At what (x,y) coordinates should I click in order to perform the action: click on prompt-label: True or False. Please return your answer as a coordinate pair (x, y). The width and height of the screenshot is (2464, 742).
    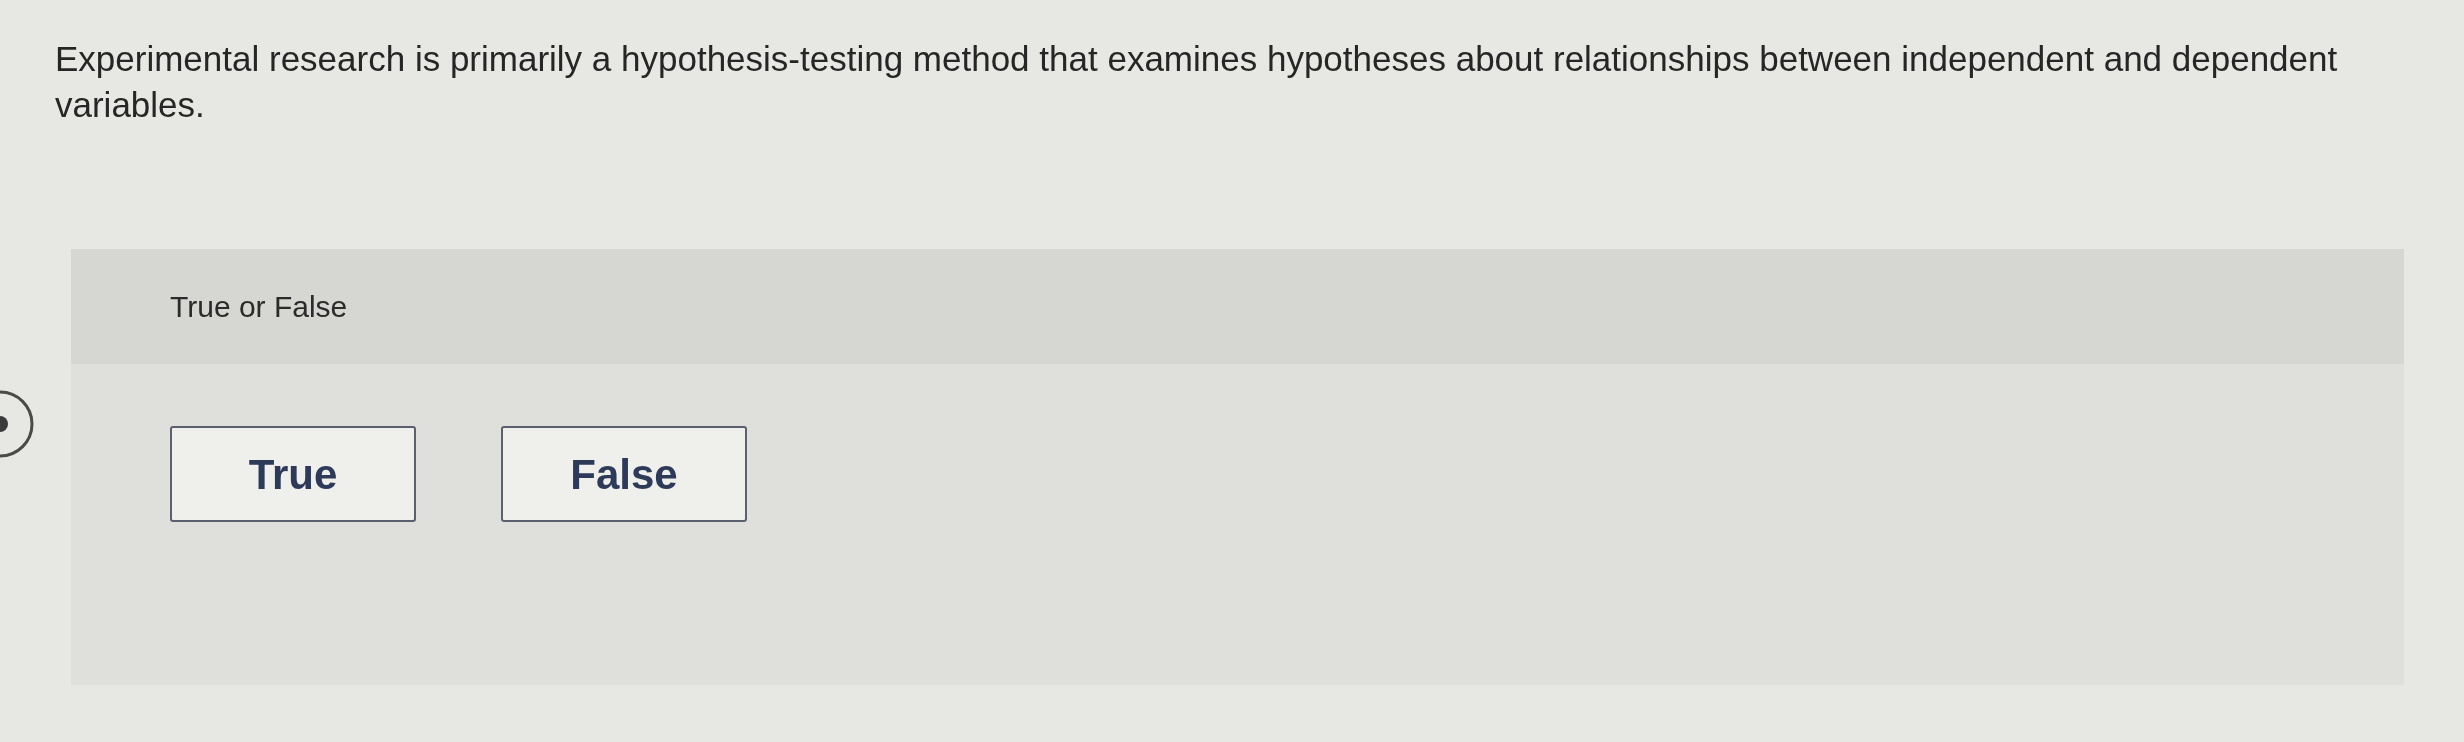
    Looking at the image, I should click on (259, 307).